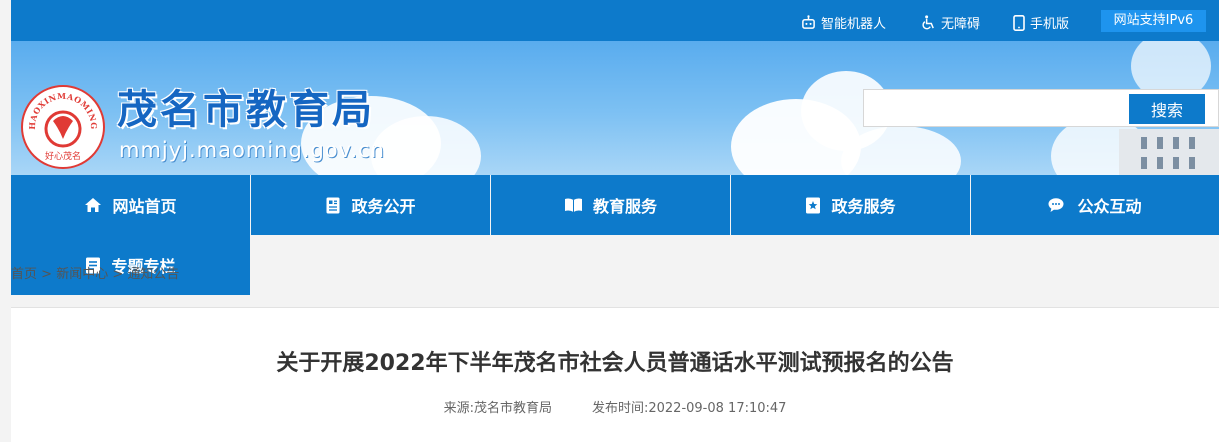 This screenshot has height=442, width=1219. I want to click on search-input, so click(995, 108).